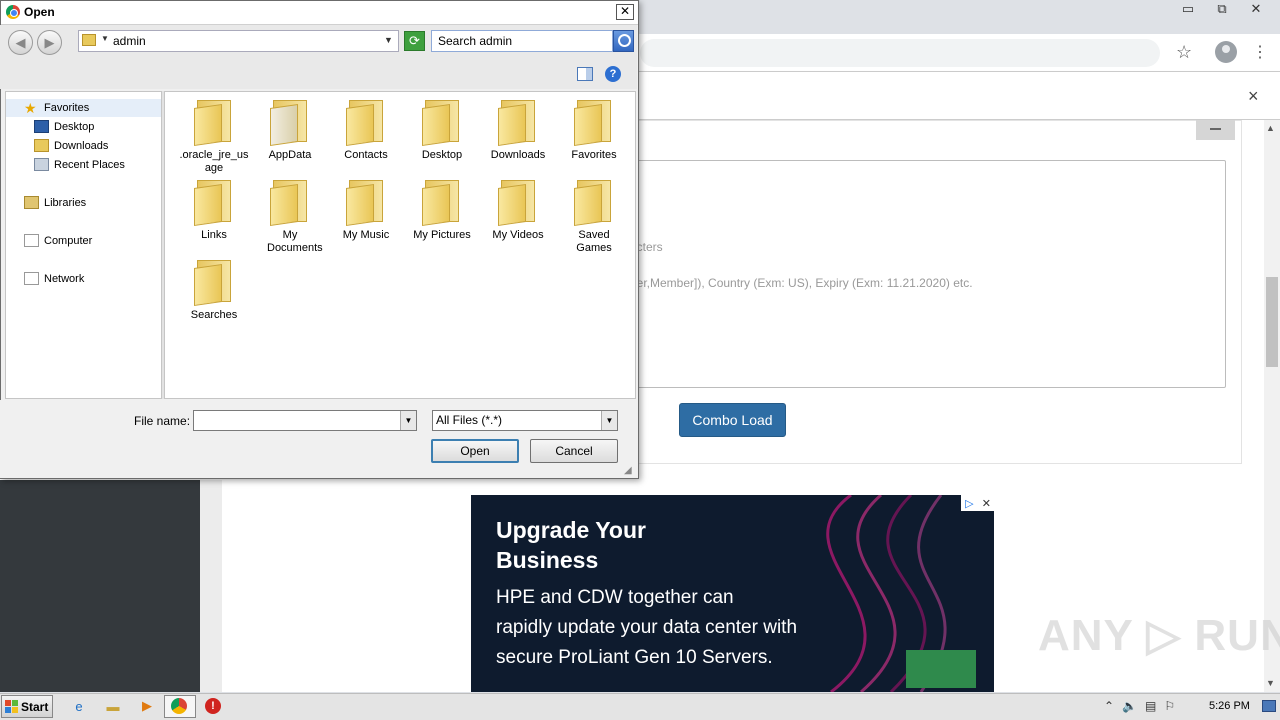 This screenshot has height=720, width=1280. What do you see at coordinates (388, 40) in the screenshot?
I see `address-dropdown-icon: ▼` at bounding box center [388, 40].